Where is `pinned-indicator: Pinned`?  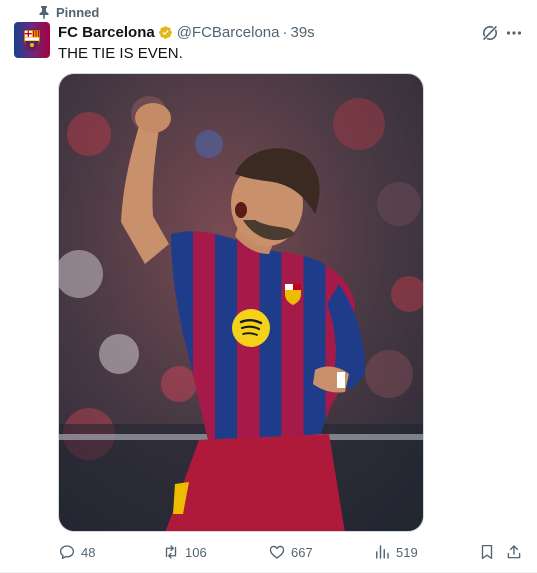 pinned-indicator: Pinned is located at coordinates (68, 12).